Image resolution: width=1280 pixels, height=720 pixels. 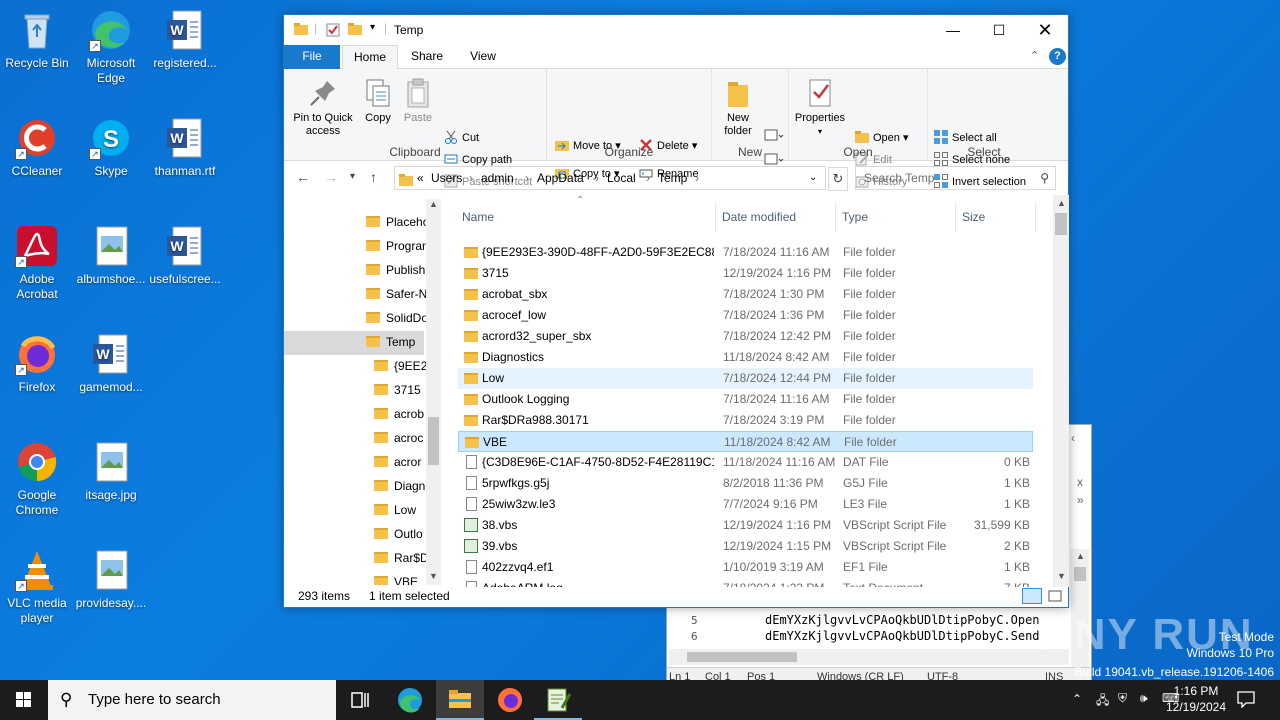 What do you see at coordinates (312, 57) in the screenshot?
I see `tab-file: File` at bounding box center [312, 57].